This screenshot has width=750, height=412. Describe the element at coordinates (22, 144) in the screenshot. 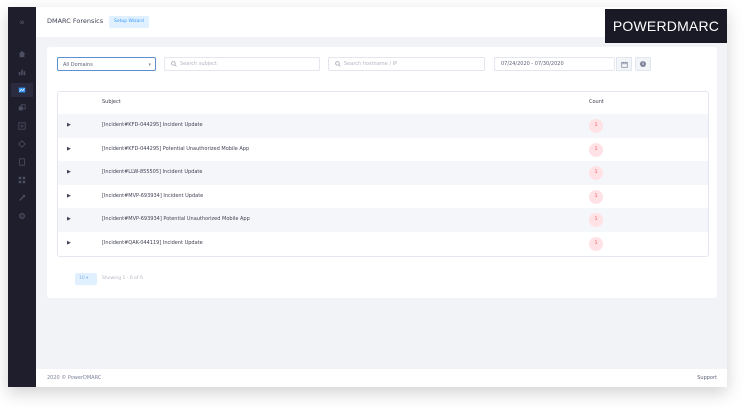

I see `hosted-services-icon` at that location.